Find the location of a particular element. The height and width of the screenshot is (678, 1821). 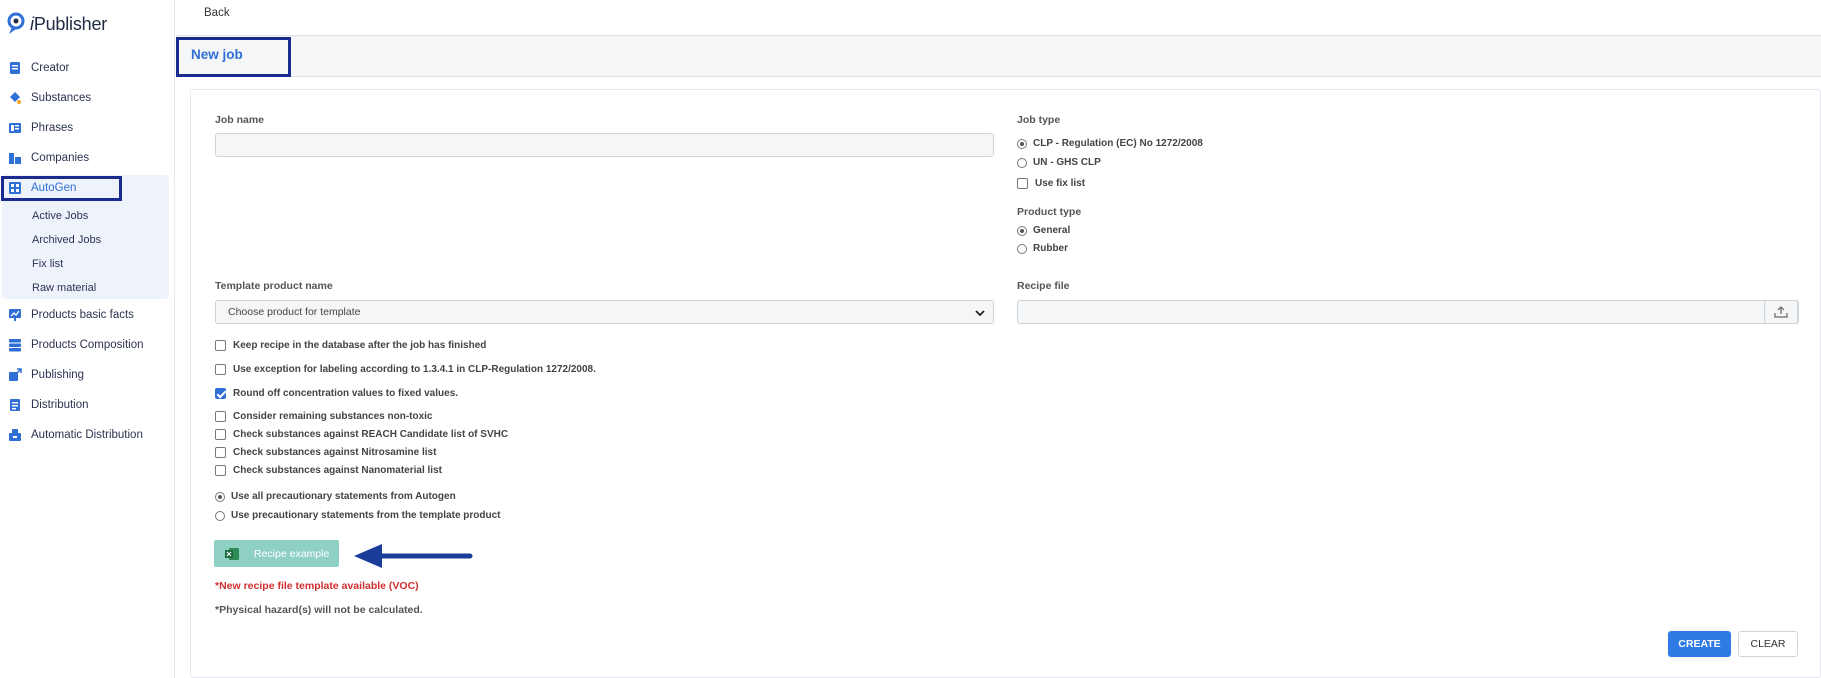

job-name-label: Job name is located at coordinates (240, 120).